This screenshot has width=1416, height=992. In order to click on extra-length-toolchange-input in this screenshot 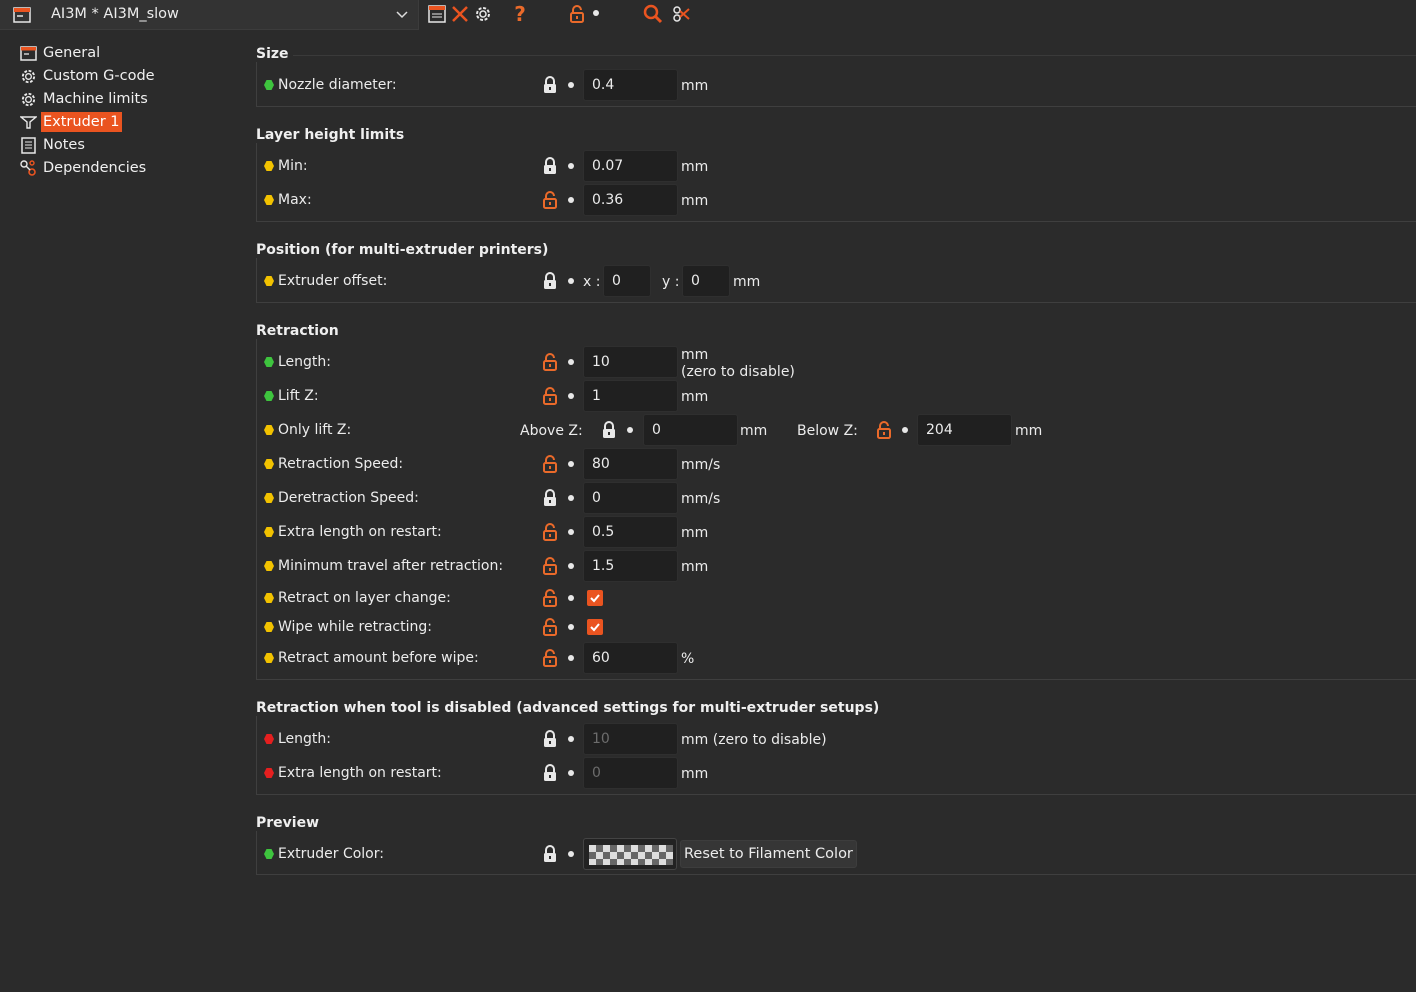, I will do `click(630, 773)`.